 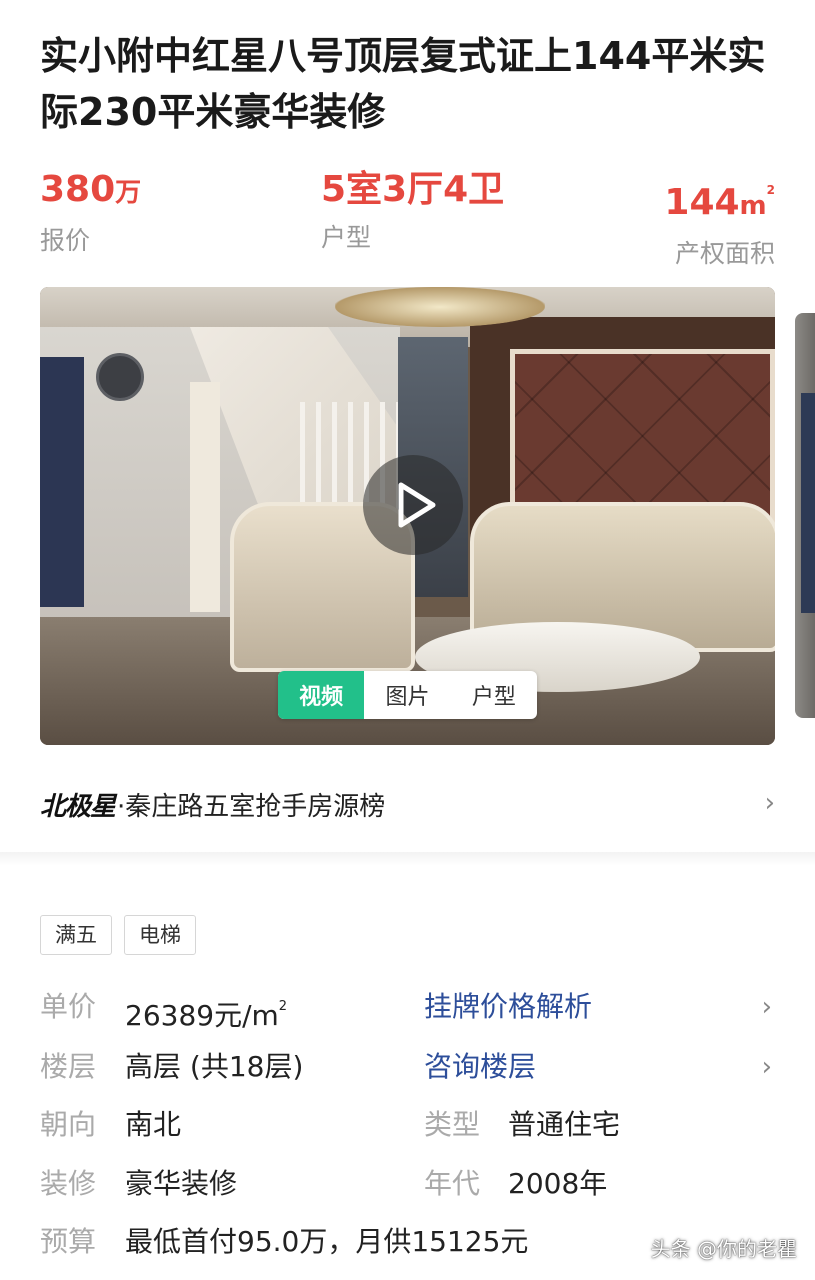 I want to click on area-unit-sup: 2, so click(x=770, y=190).